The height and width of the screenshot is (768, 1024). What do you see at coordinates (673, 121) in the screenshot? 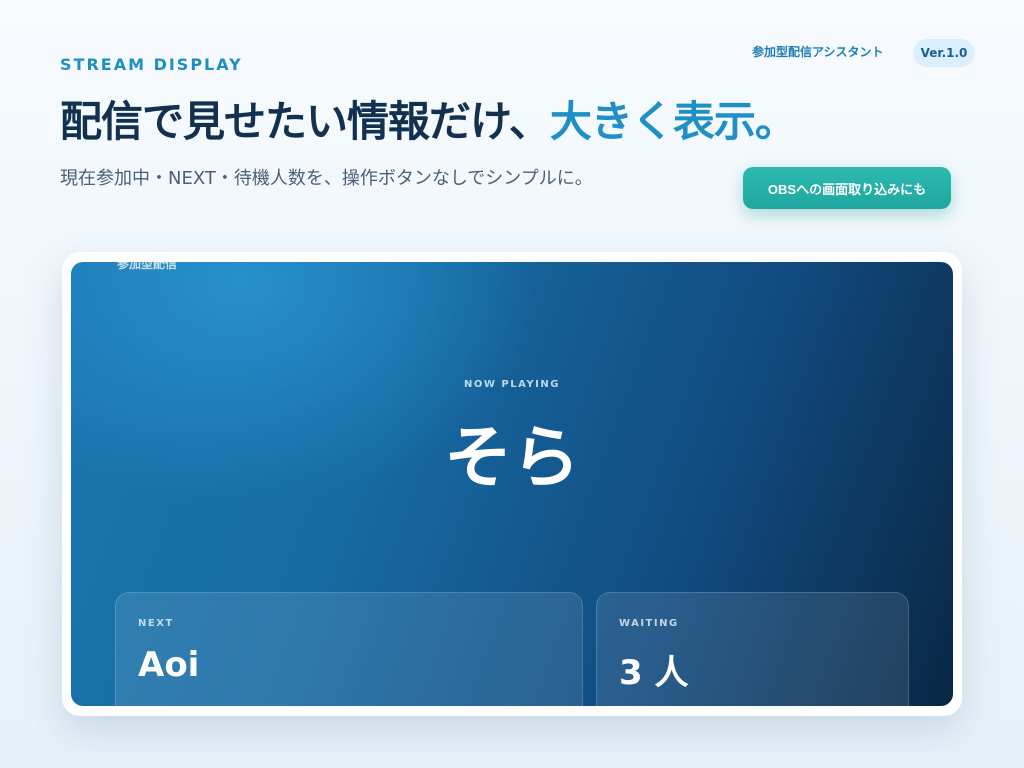
I see `headline-accent: 大きく表示。` at bounding box center [673, 121].